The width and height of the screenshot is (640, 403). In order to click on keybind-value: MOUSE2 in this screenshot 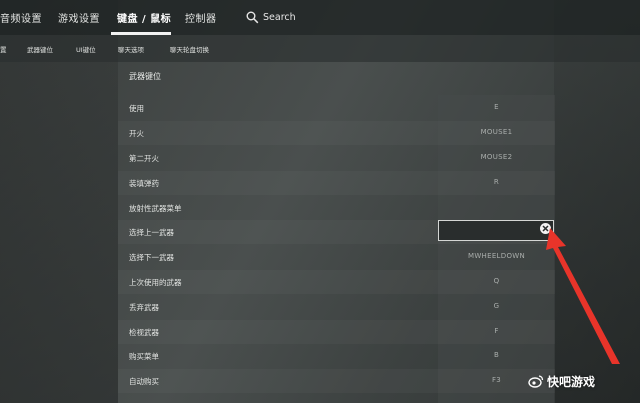, I will do `click(496, 157)`.